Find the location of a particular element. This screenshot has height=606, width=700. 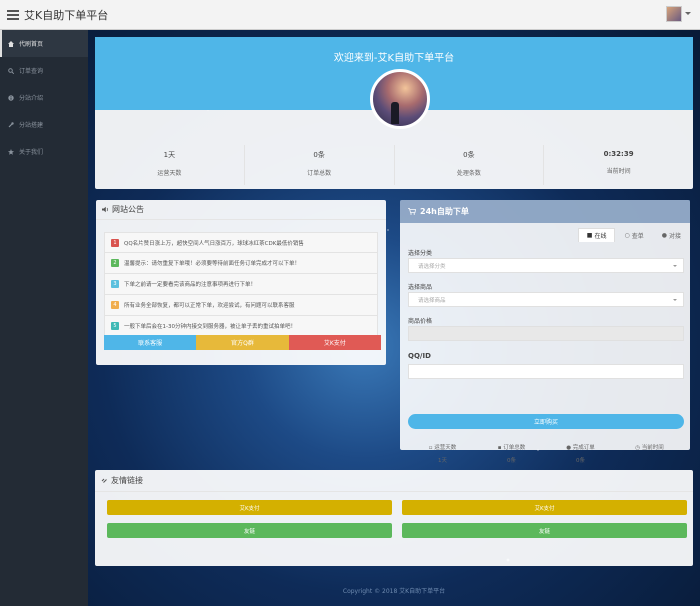

welcome-title: 欢迎来到-艾K自助下单平台 is located at coordinates (394, 58).